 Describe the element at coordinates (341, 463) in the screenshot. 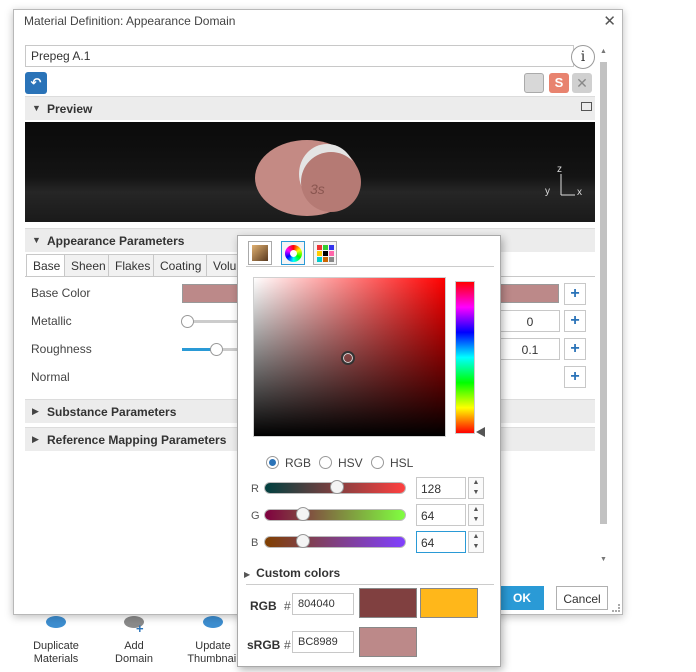

I see `hsv-radio: HSV` at that location.